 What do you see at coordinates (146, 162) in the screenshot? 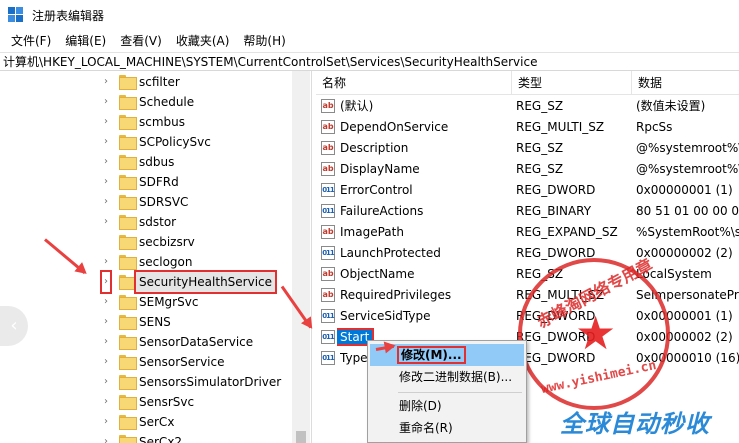
I see `tree-item: › sdbus` at bounding box center [146, 162].